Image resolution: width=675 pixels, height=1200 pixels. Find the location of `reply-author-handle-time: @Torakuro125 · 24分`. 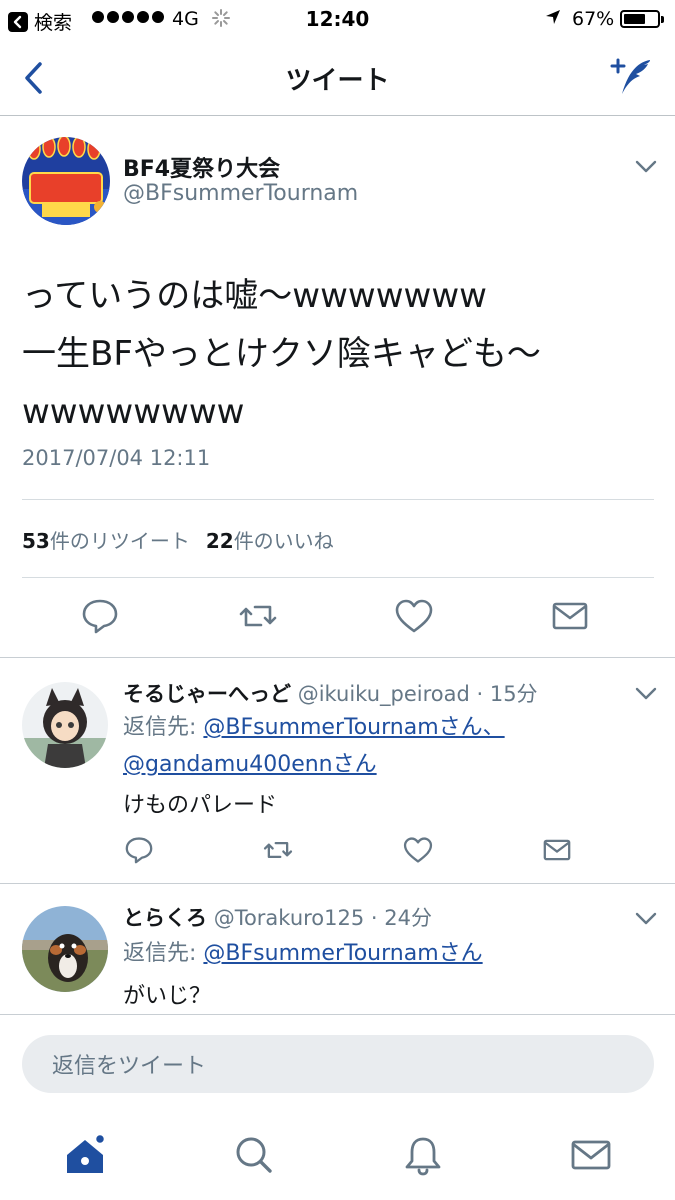

reply-author-handle-time: @Torakuro125 · 24分 is located at coordinates (322, 918).